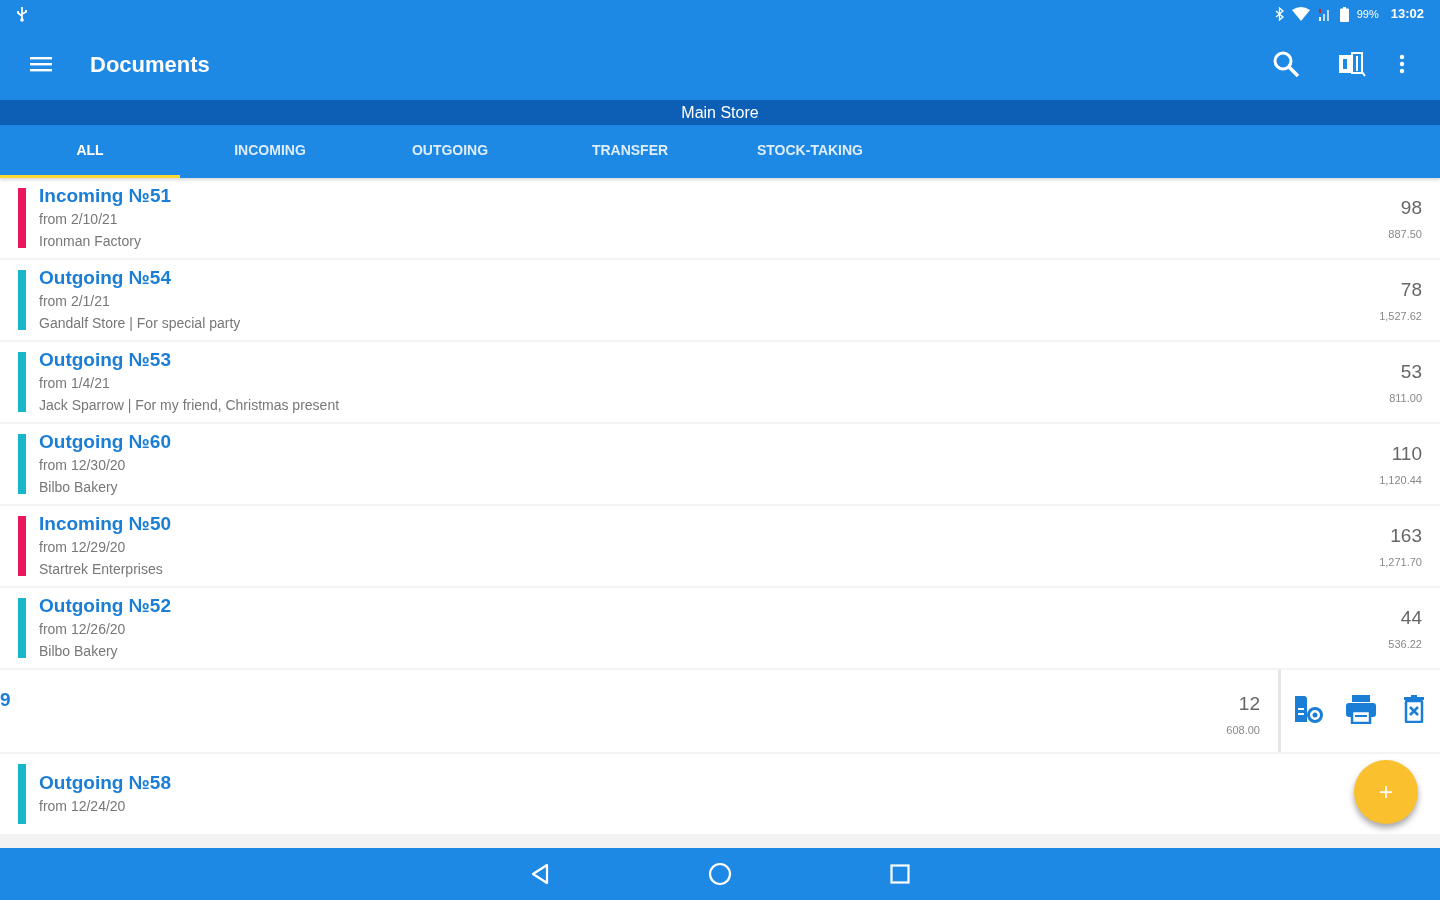 The width and height of the screenshot is (1440, 900). What do you see at coordinates (1406, 454) in the screenshot?
I see `item-count: 110` at bounding box center [1406, 454].